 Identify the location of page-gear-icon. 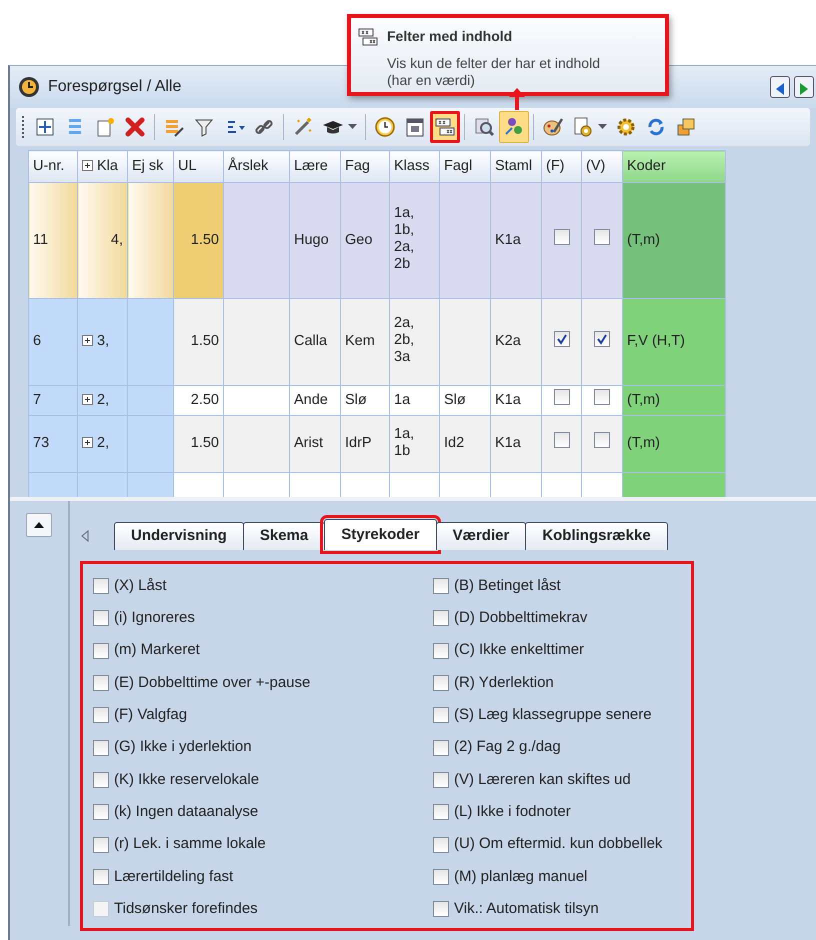
(583, 127).